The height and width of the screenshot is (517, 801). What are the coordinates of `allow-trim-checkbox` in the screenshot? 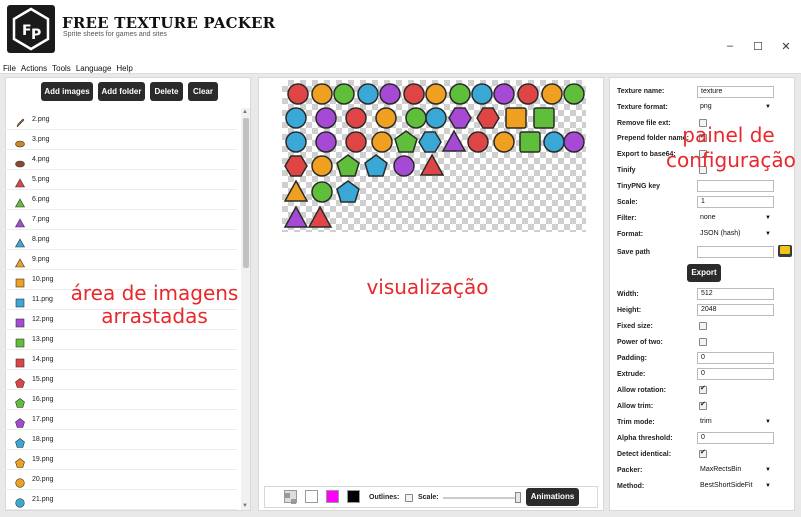 It's located at (703, 405).